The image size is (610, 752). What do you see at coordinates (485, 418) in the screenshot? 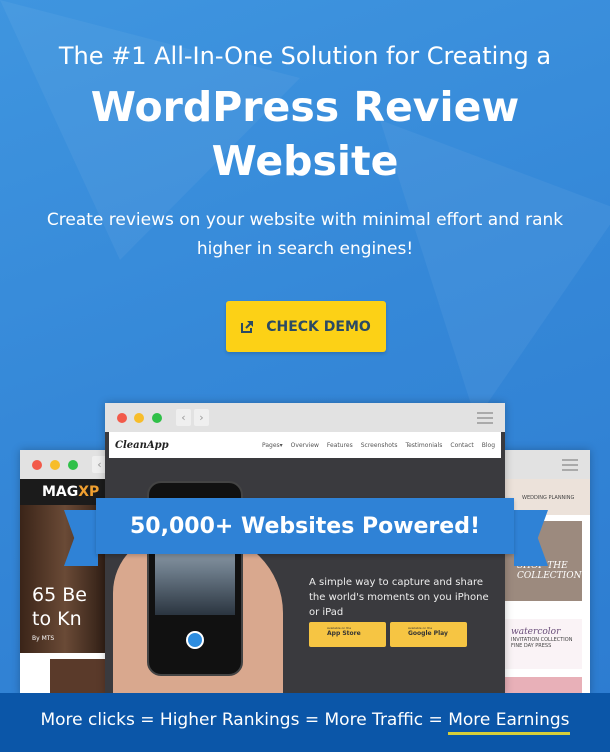
I see `menu-icon` at bounding box center [485, 418].